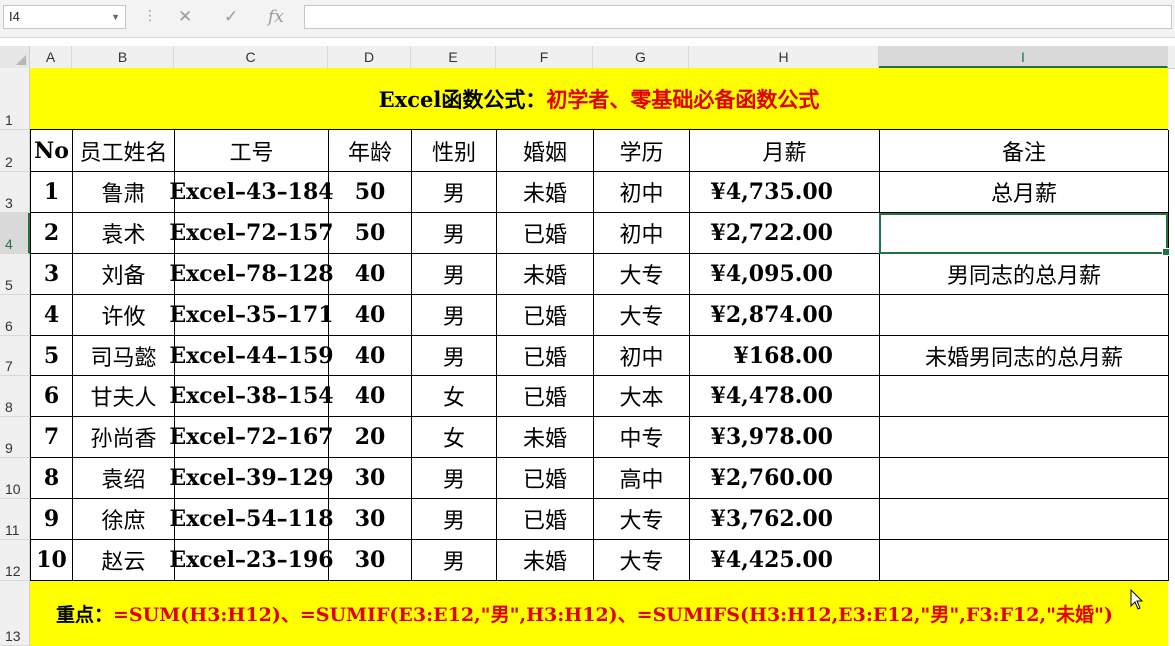 This screenshot has width=1175, height=646. I want to click on cell-education: 高中, so click(642, 478).